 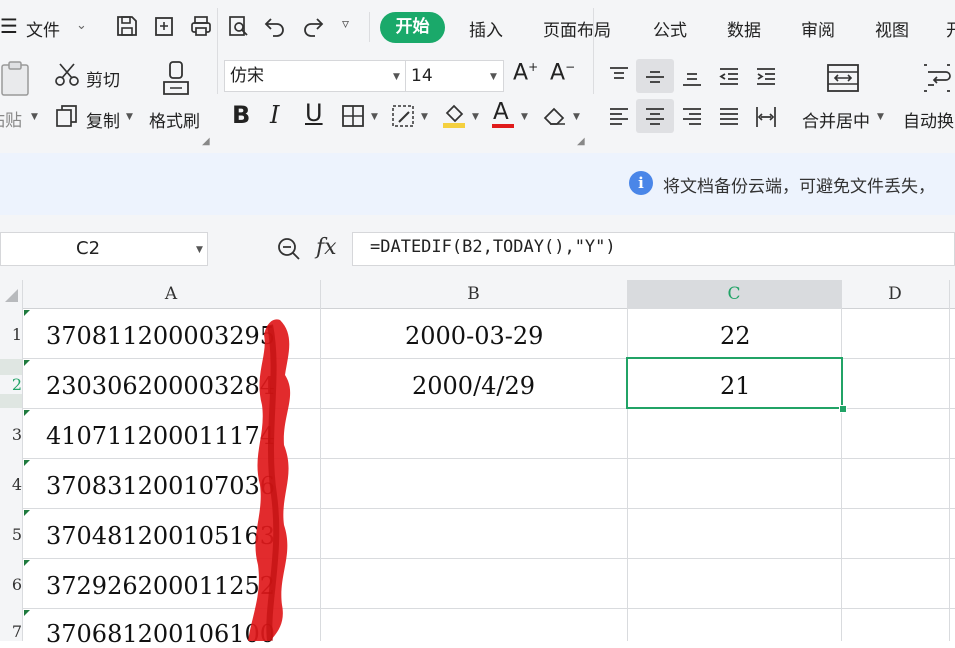 What do you see at coordinates (315, 76) in the screenshot?
I see `font-name-select: 仿宋` at bounding box center [315, 76].